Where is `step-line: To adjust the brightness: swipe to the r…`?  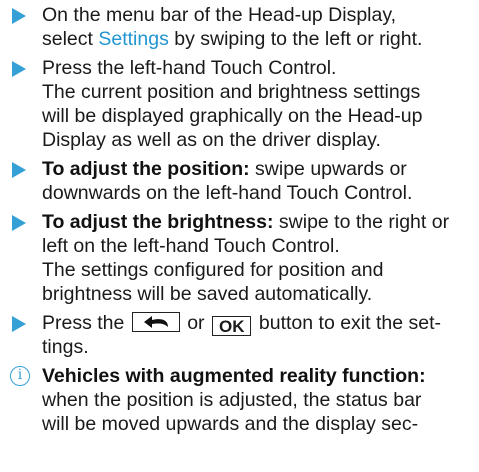
step-line: To adjust the brightness: swipe to the r… is located at coordinates (256, 222).